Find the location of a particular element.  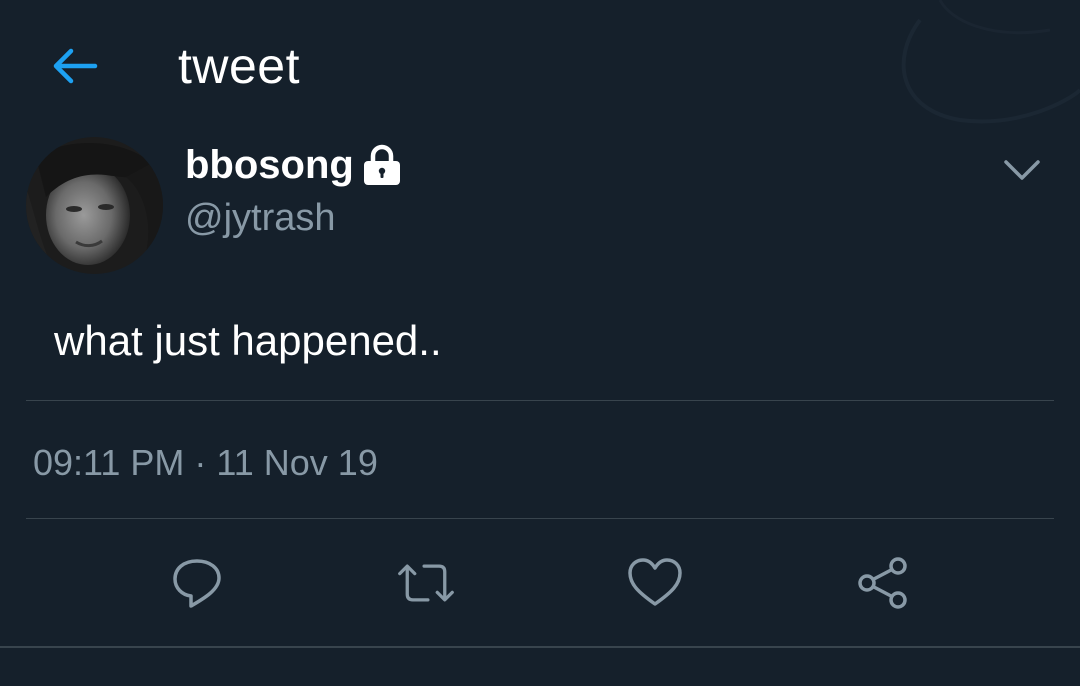

heart-icon is located at coordinates (655, 582).